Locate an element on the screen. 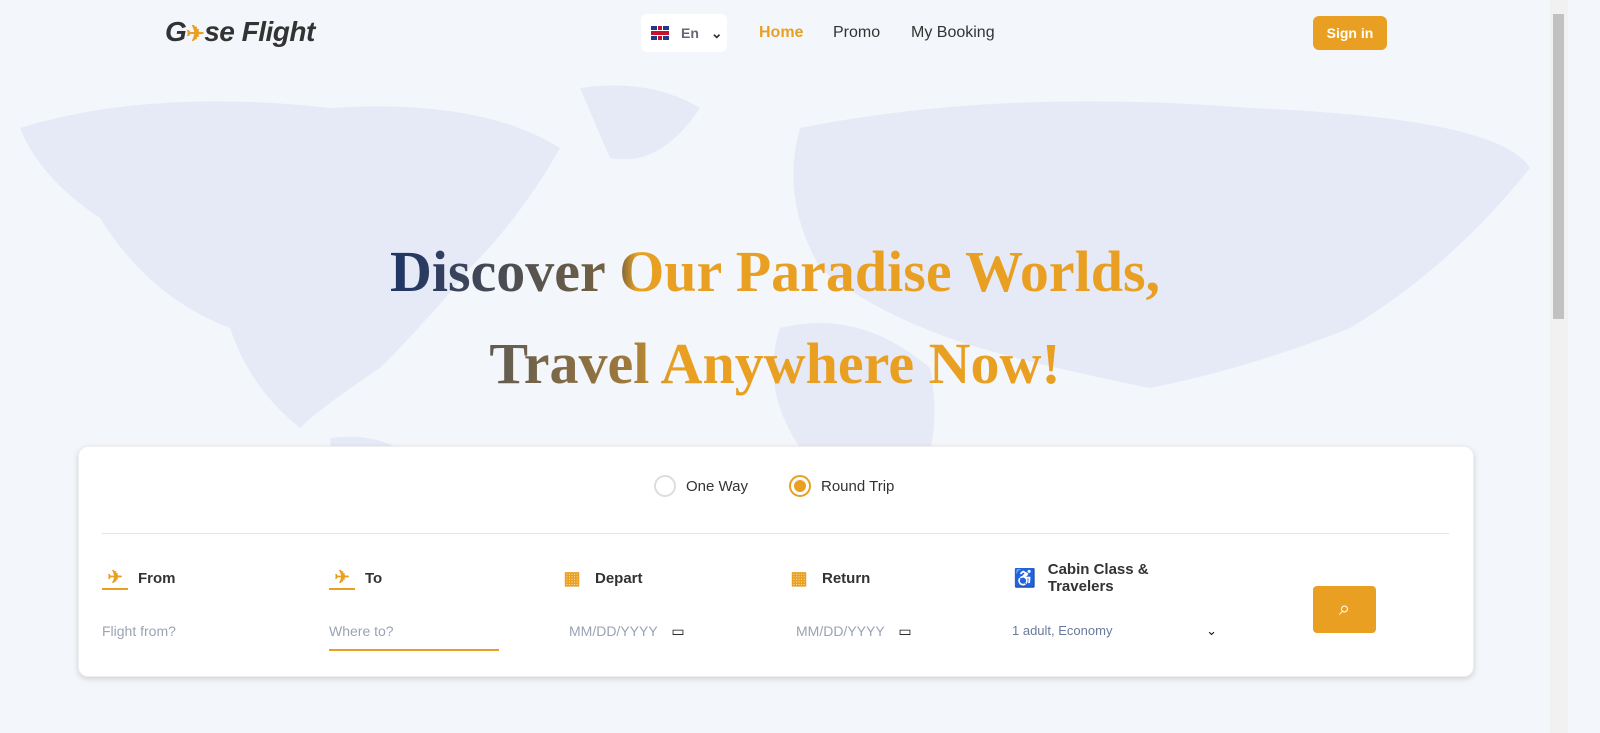 The height and width of the screenshot is (733, 1600). sign-in-button: Sign in is located at coordinates (1350, 33).